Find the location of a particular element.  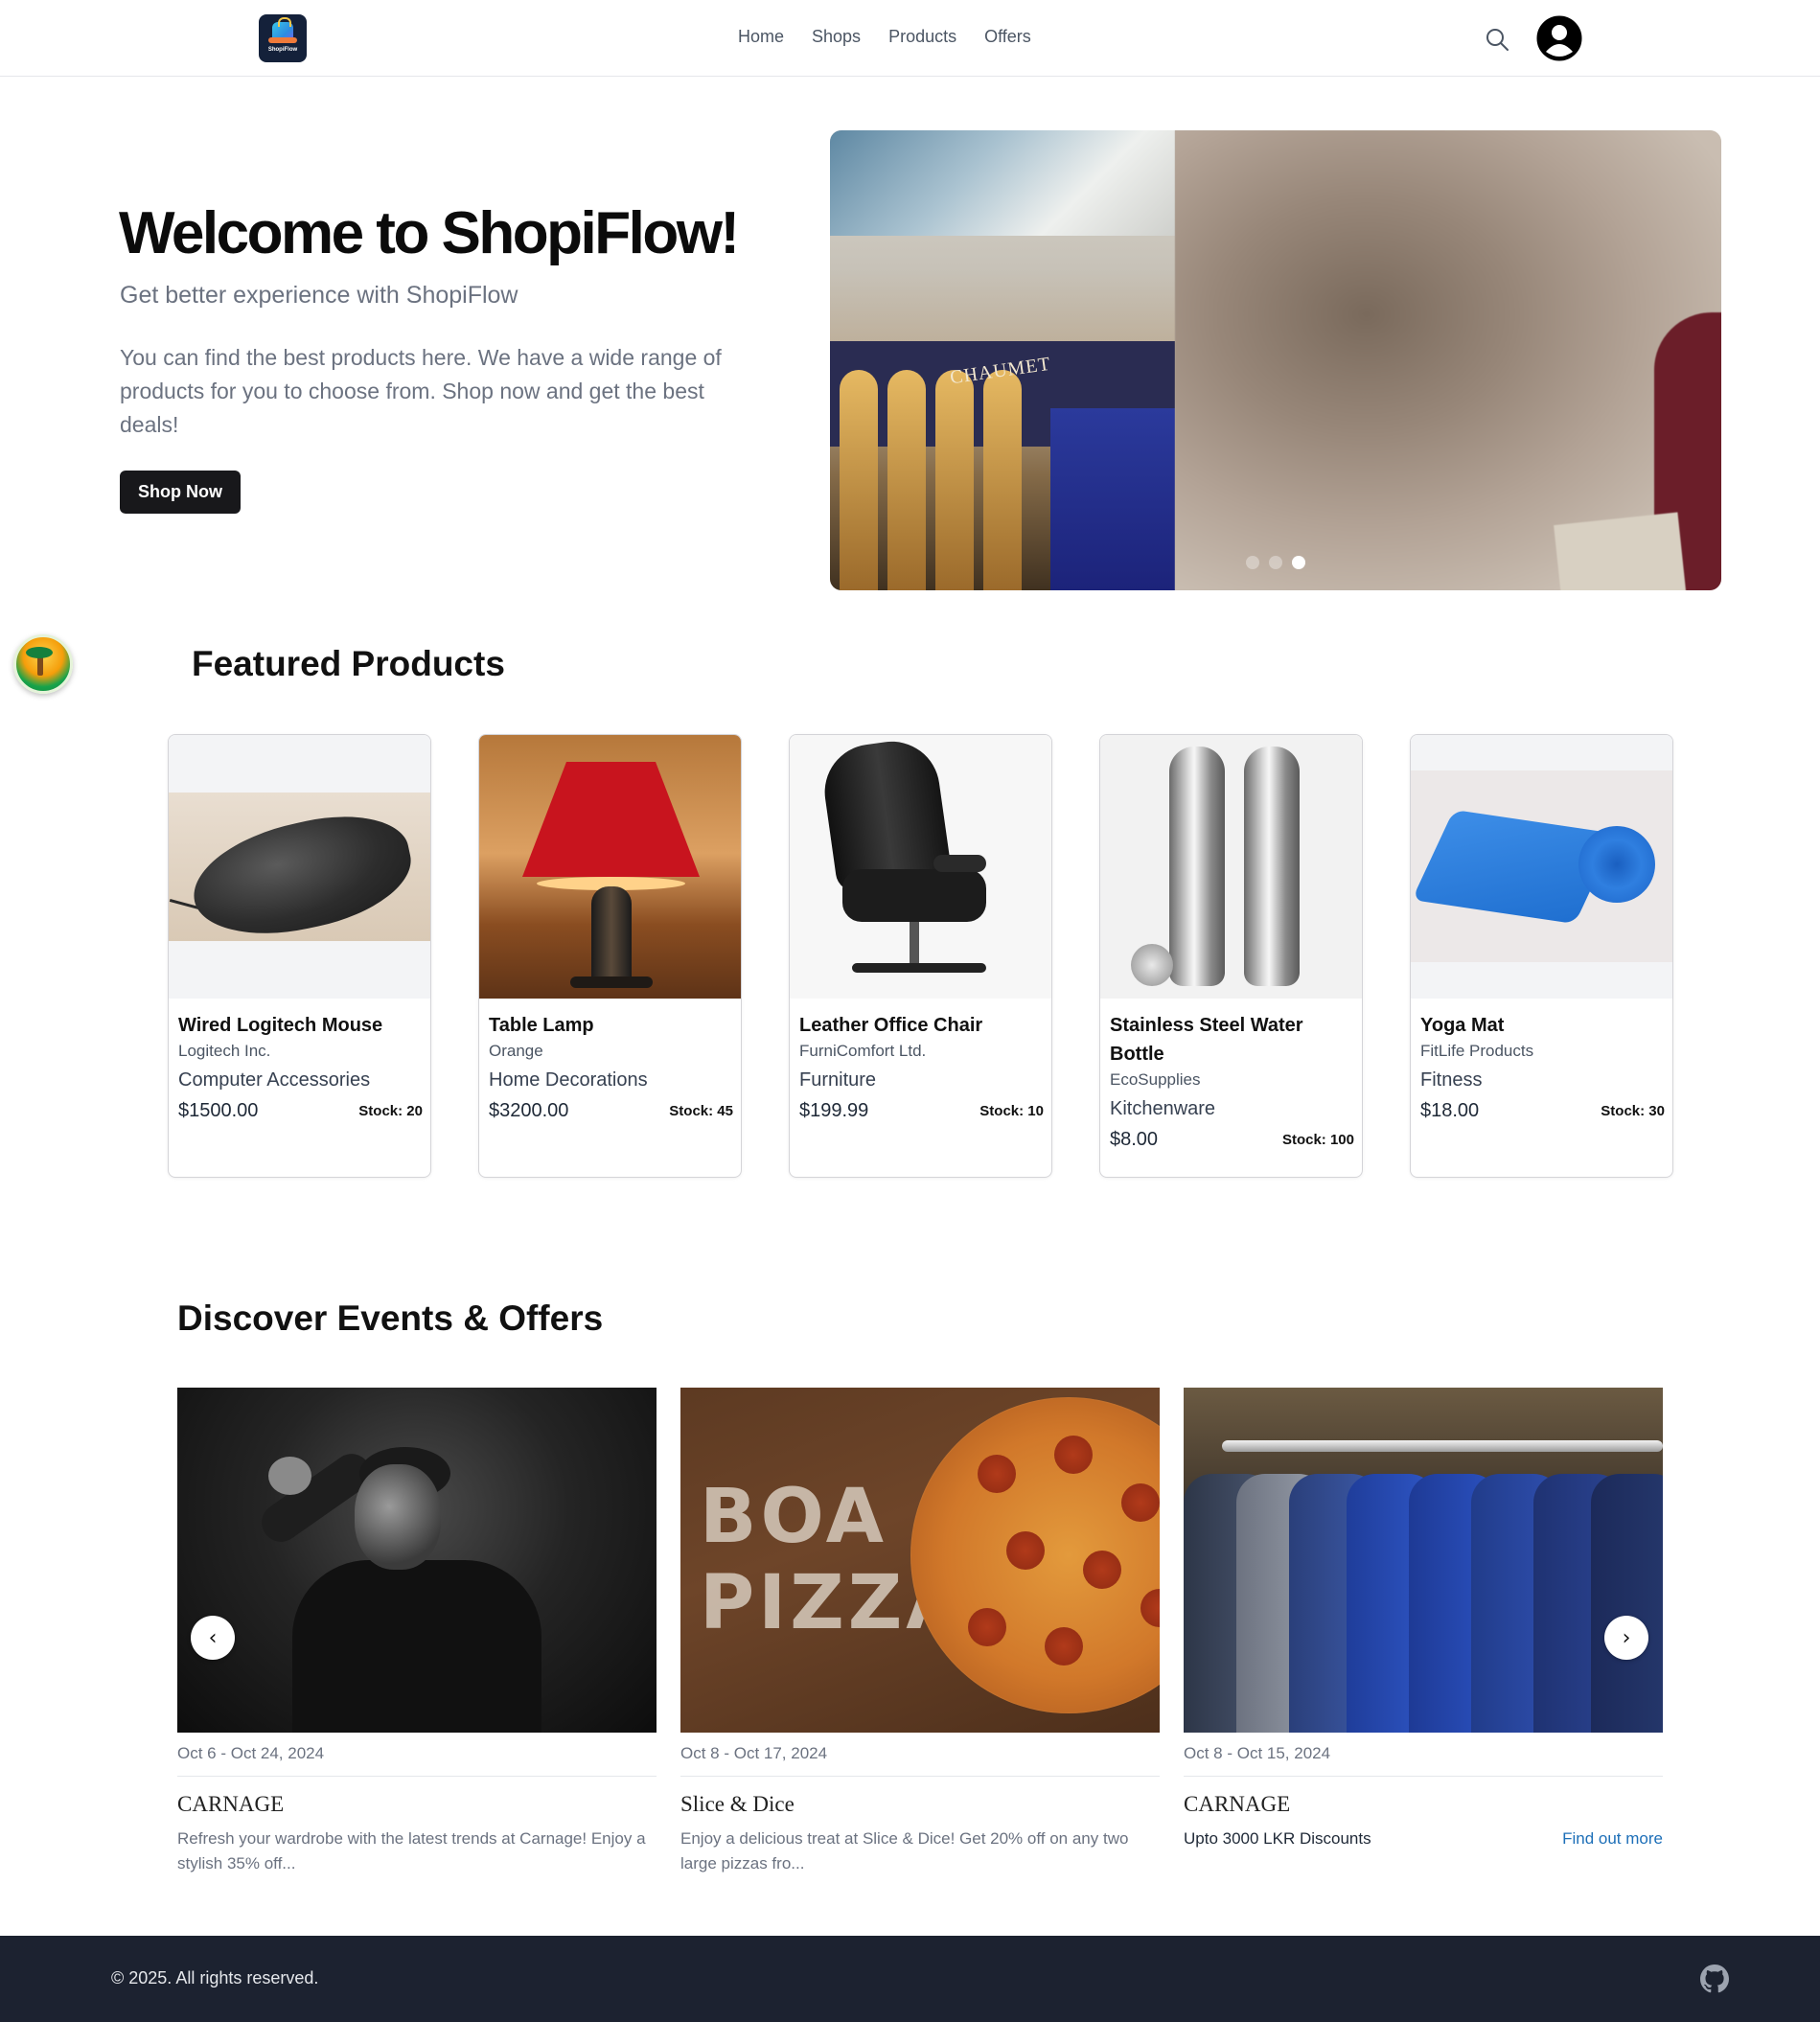

user-avatar-icon is located at coordinates (1559, 38).